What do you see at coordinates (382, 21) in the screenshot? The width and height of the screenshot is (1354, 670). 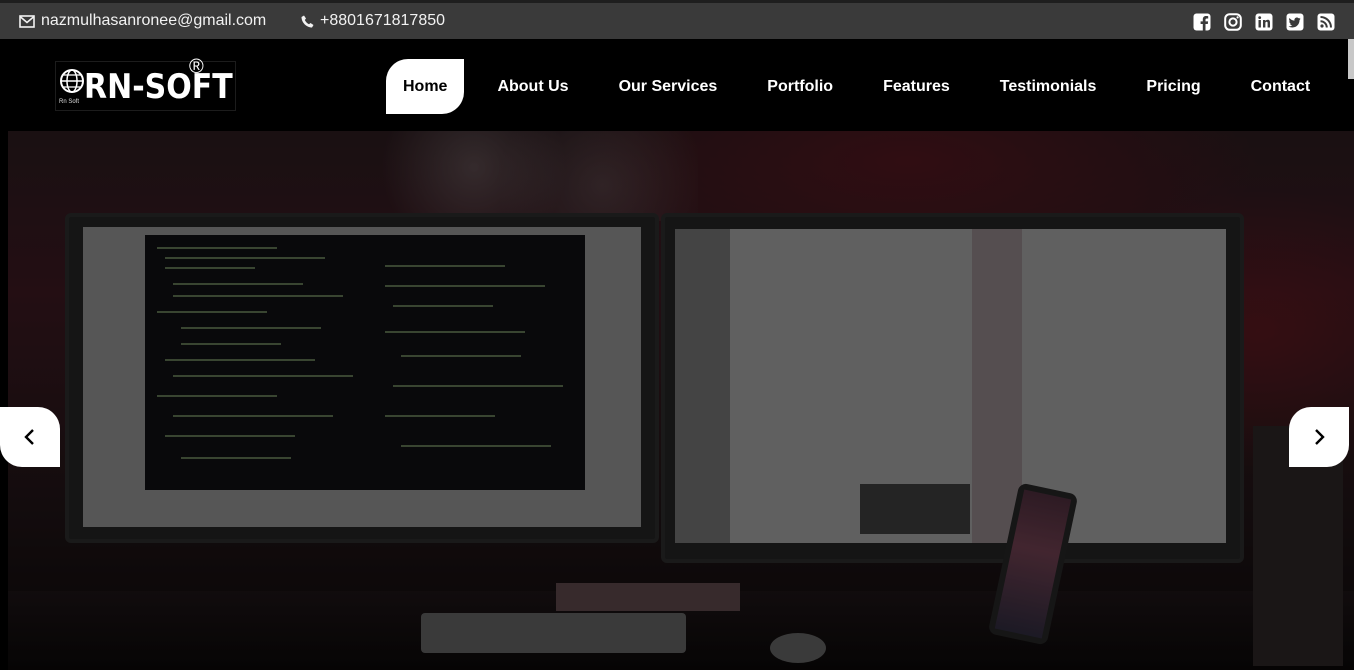 I see `phone-text: +8801671817850` at bounding box center [382, 21].